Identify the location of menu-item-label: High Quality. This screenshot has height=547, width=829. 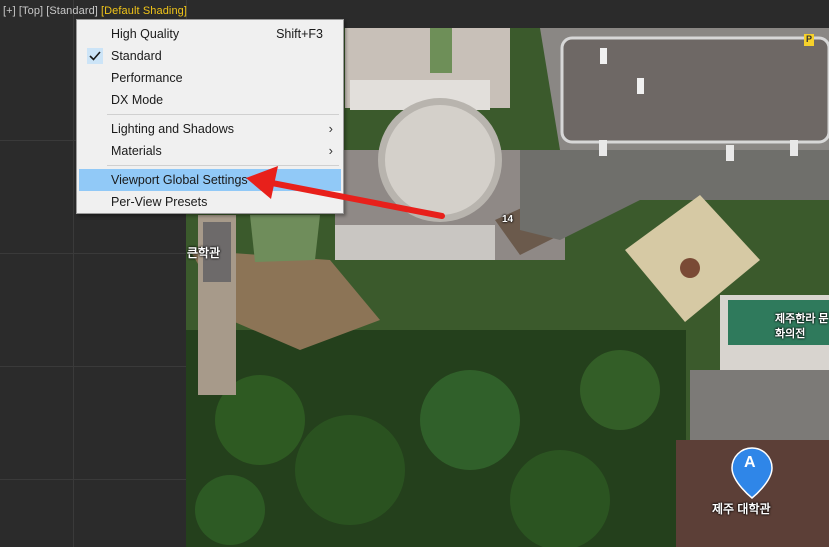
(145, 34).